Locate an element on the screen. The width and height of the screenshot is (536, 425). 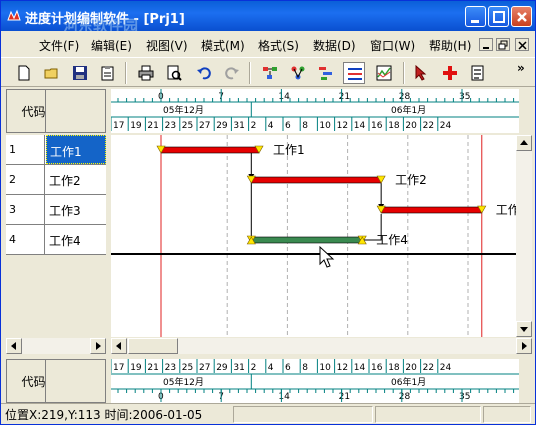
mdi-close-button is located at coordinates (522, 44).